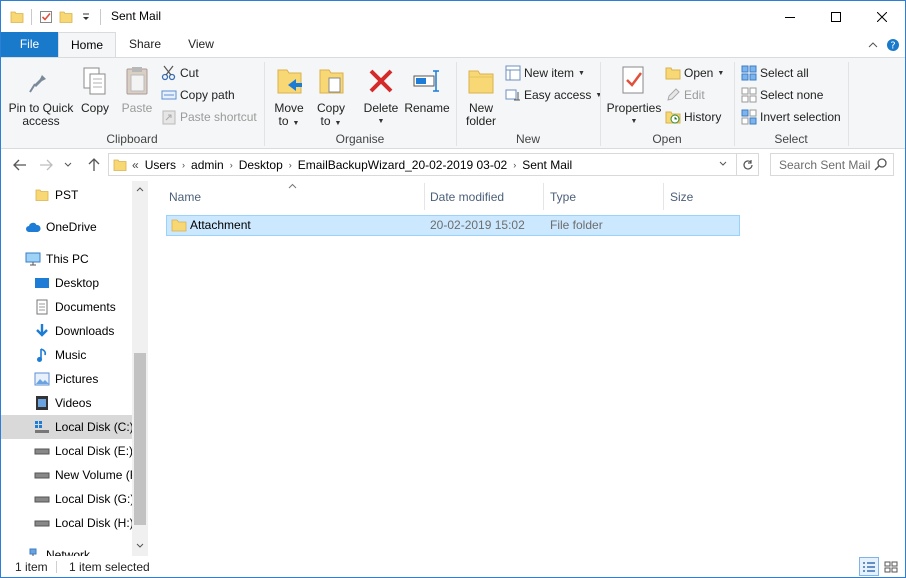  What do you see at coordinates (893, 45) in the screenshot?
I see `help-icon: ?` at bounding box center [893, 45].